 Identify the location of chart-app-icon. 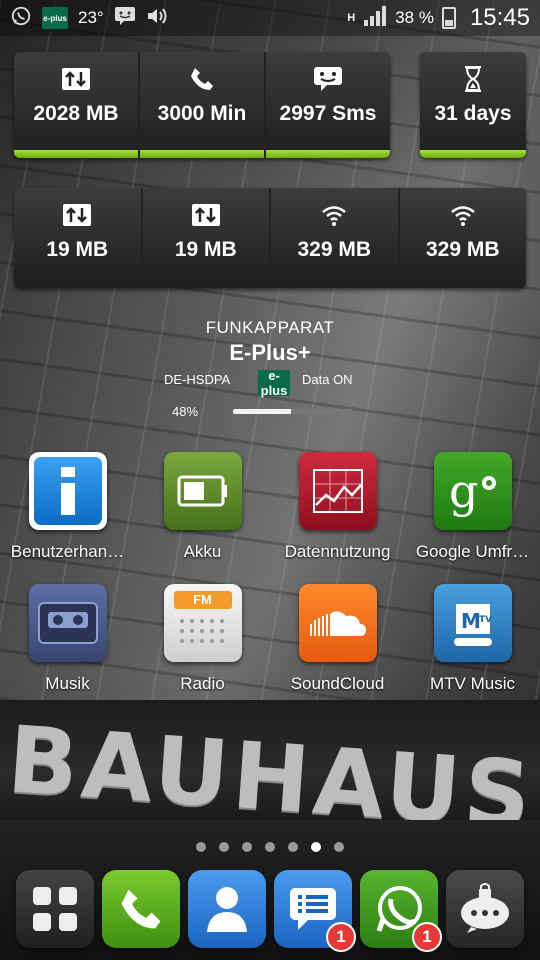
(337, 491).